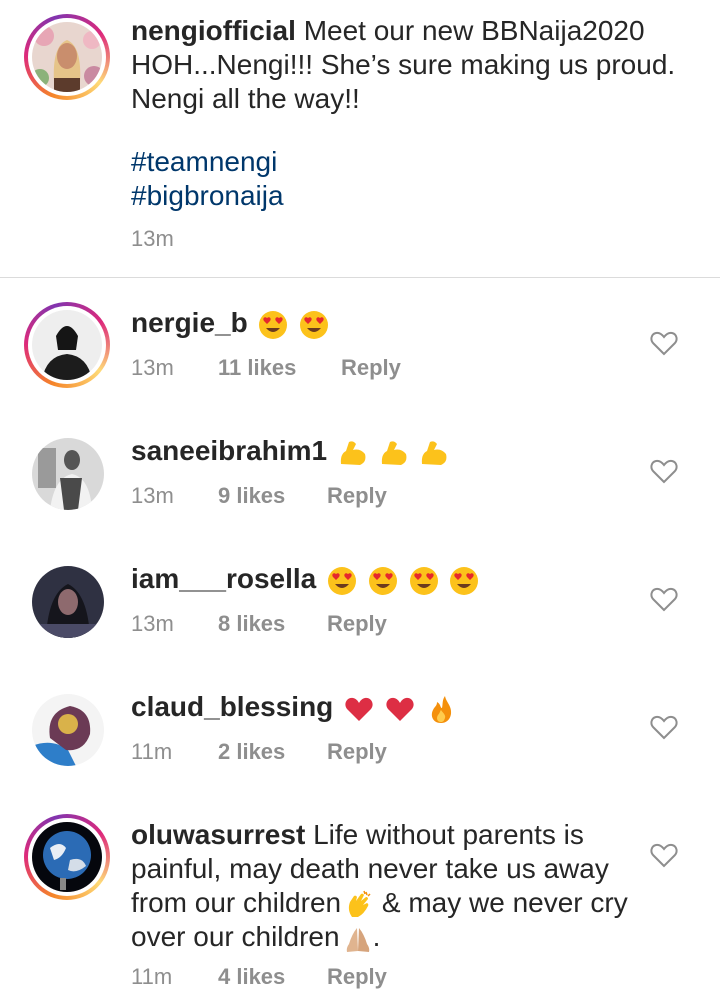 This screenshot has width=720, height=990. I want to click on comment-username: claud_blessing, so click(232, 706).